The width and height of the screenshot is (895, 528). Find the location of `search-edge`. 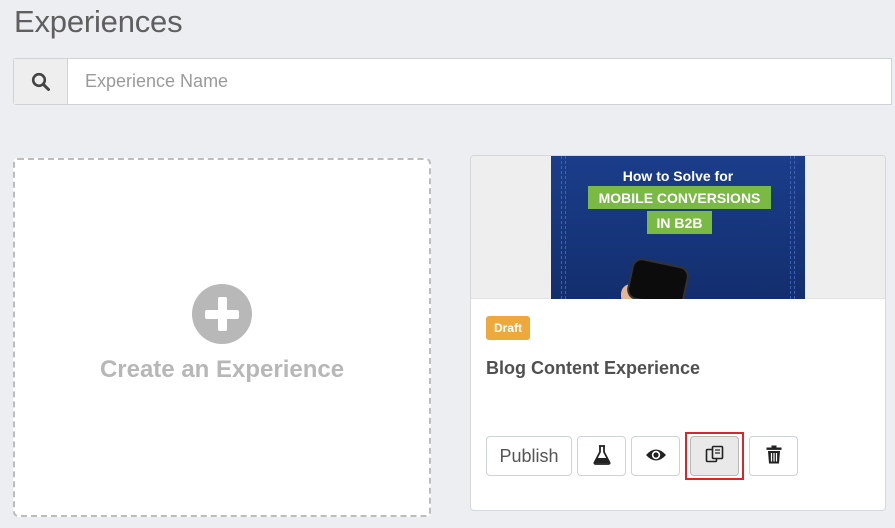

search-edge is located at coordinates (893, 81).